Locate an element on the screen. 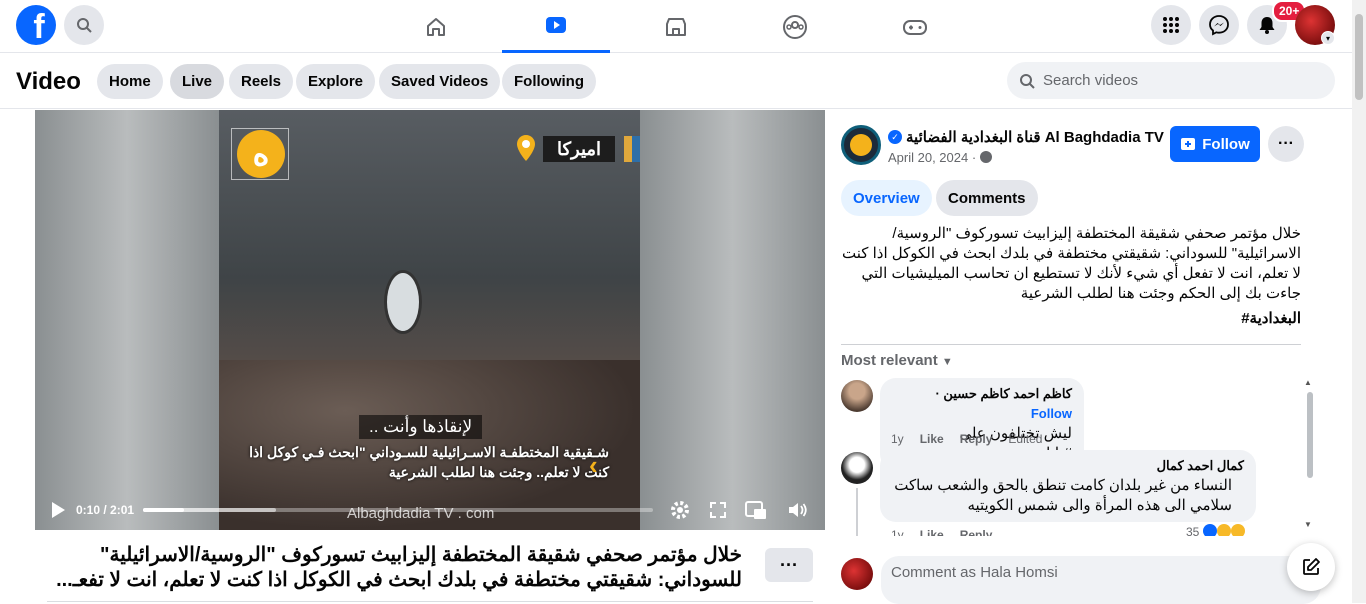 Image resolution: width=1366 pixels, height=604 pixels. reply-thread-line is located at coordinates (857, 512).